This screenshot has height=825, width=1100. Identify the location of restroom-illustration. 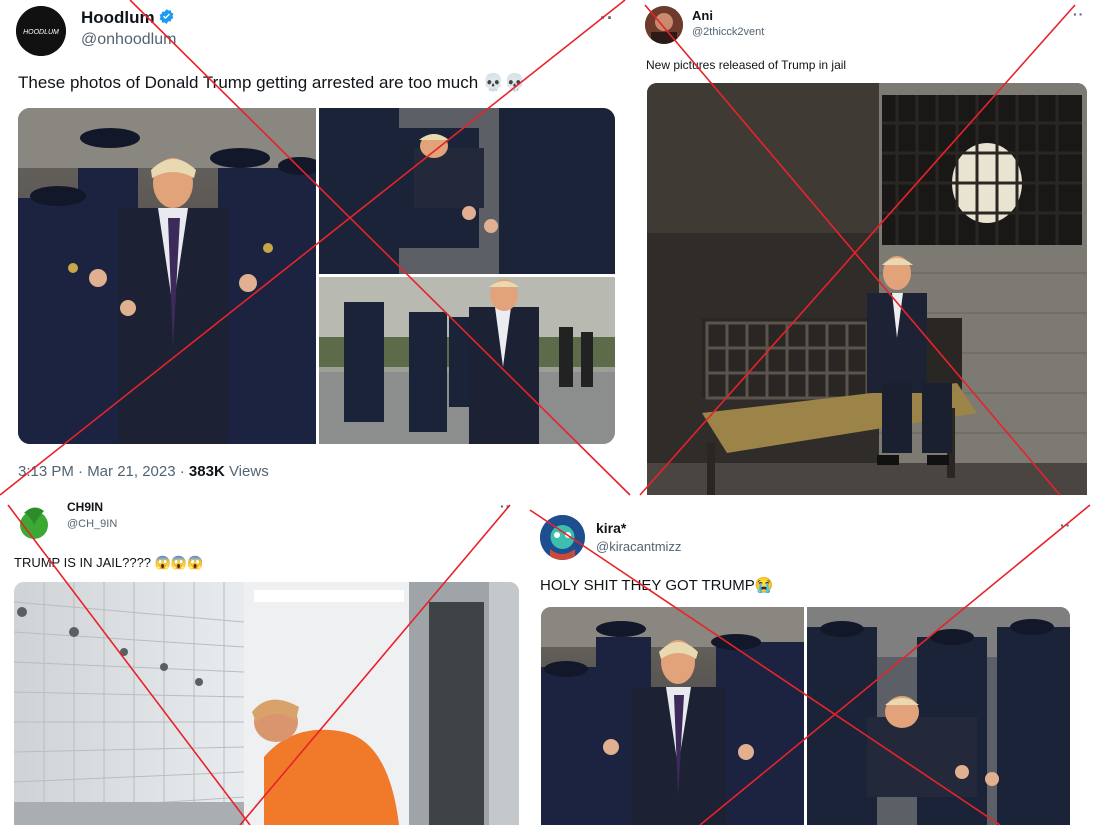
(266, 703).